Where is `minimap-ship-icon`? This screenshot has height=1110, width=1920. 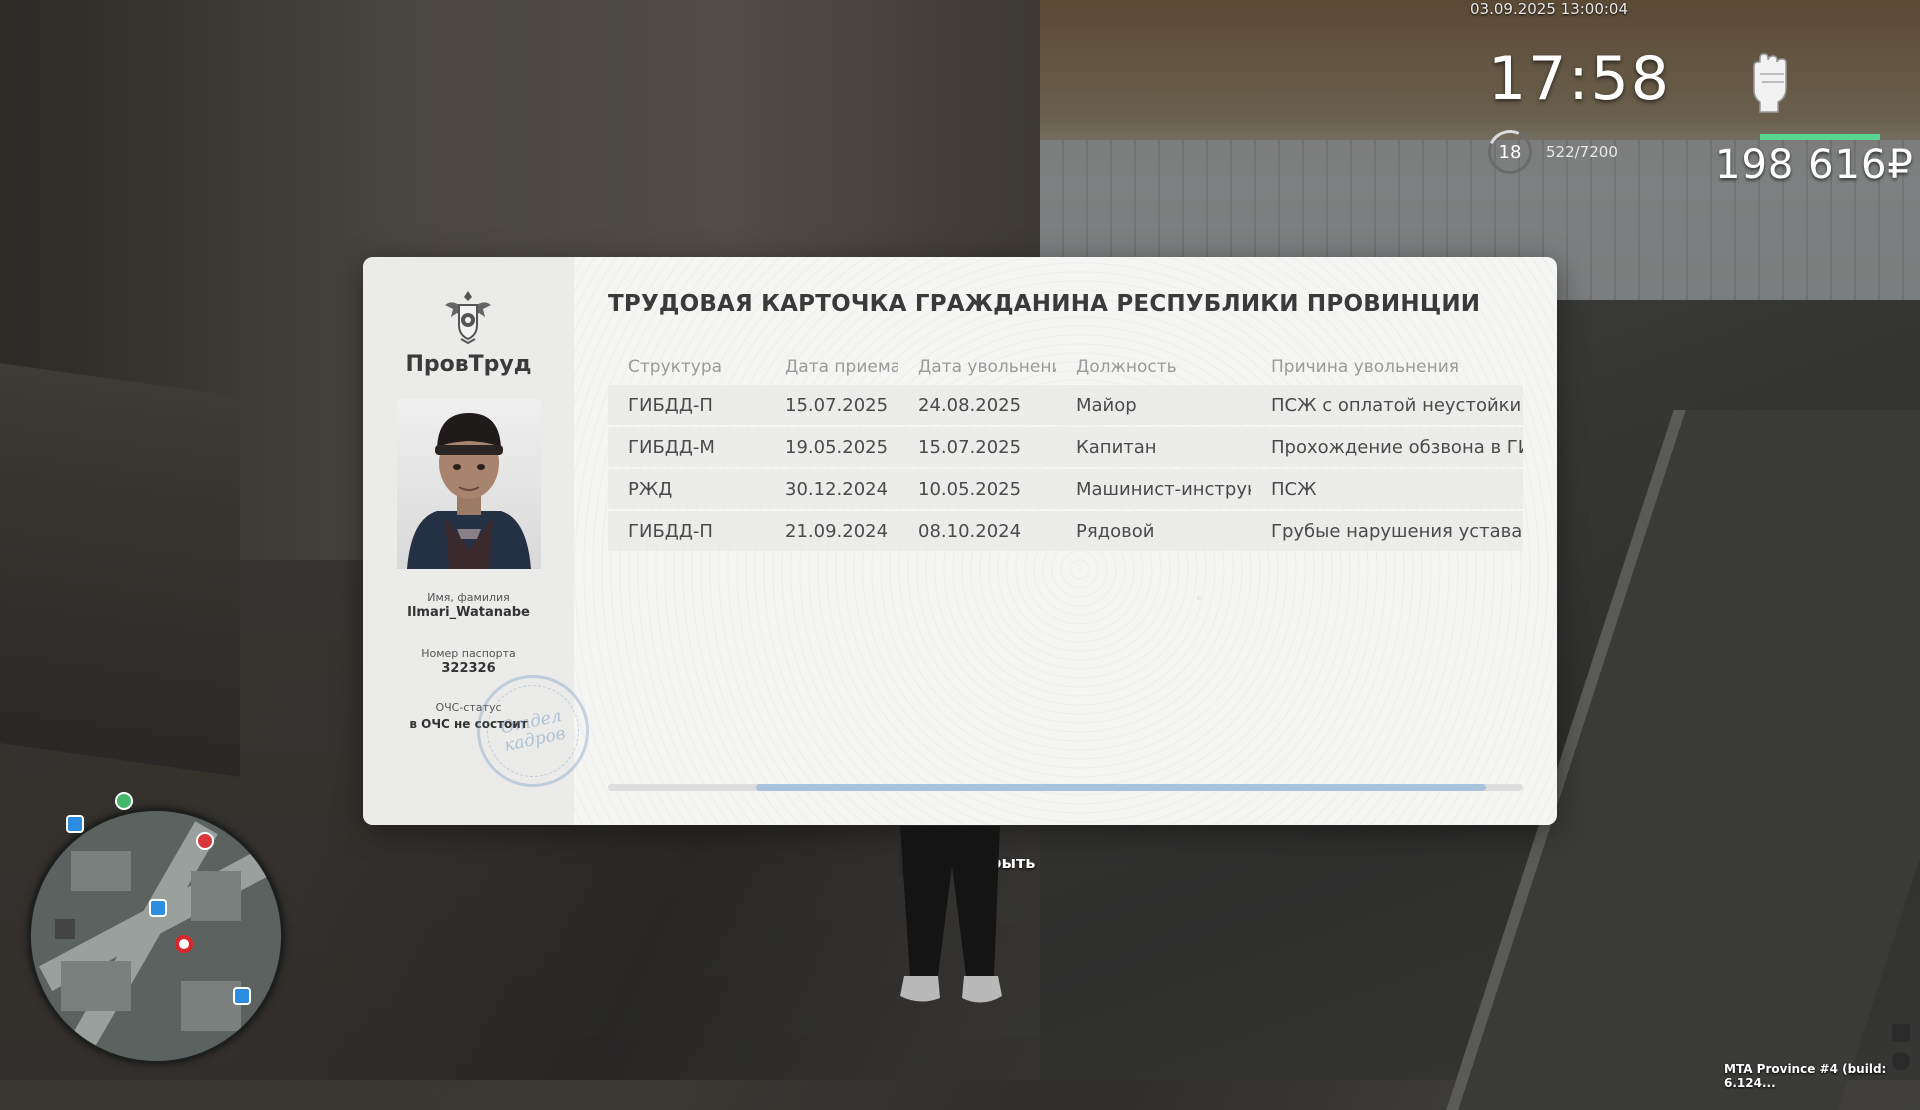 minimap-ship-icon is located at coordinates (242, 996).